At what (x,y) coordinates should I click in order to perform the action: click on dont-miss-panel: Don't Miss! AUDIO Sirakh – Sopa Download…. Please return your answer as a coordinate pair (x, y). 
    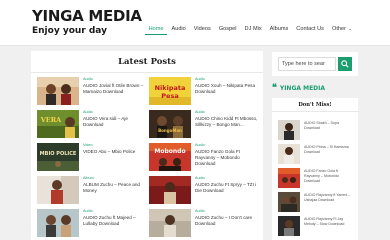
    Looking at the image, I should click on (315, 169).